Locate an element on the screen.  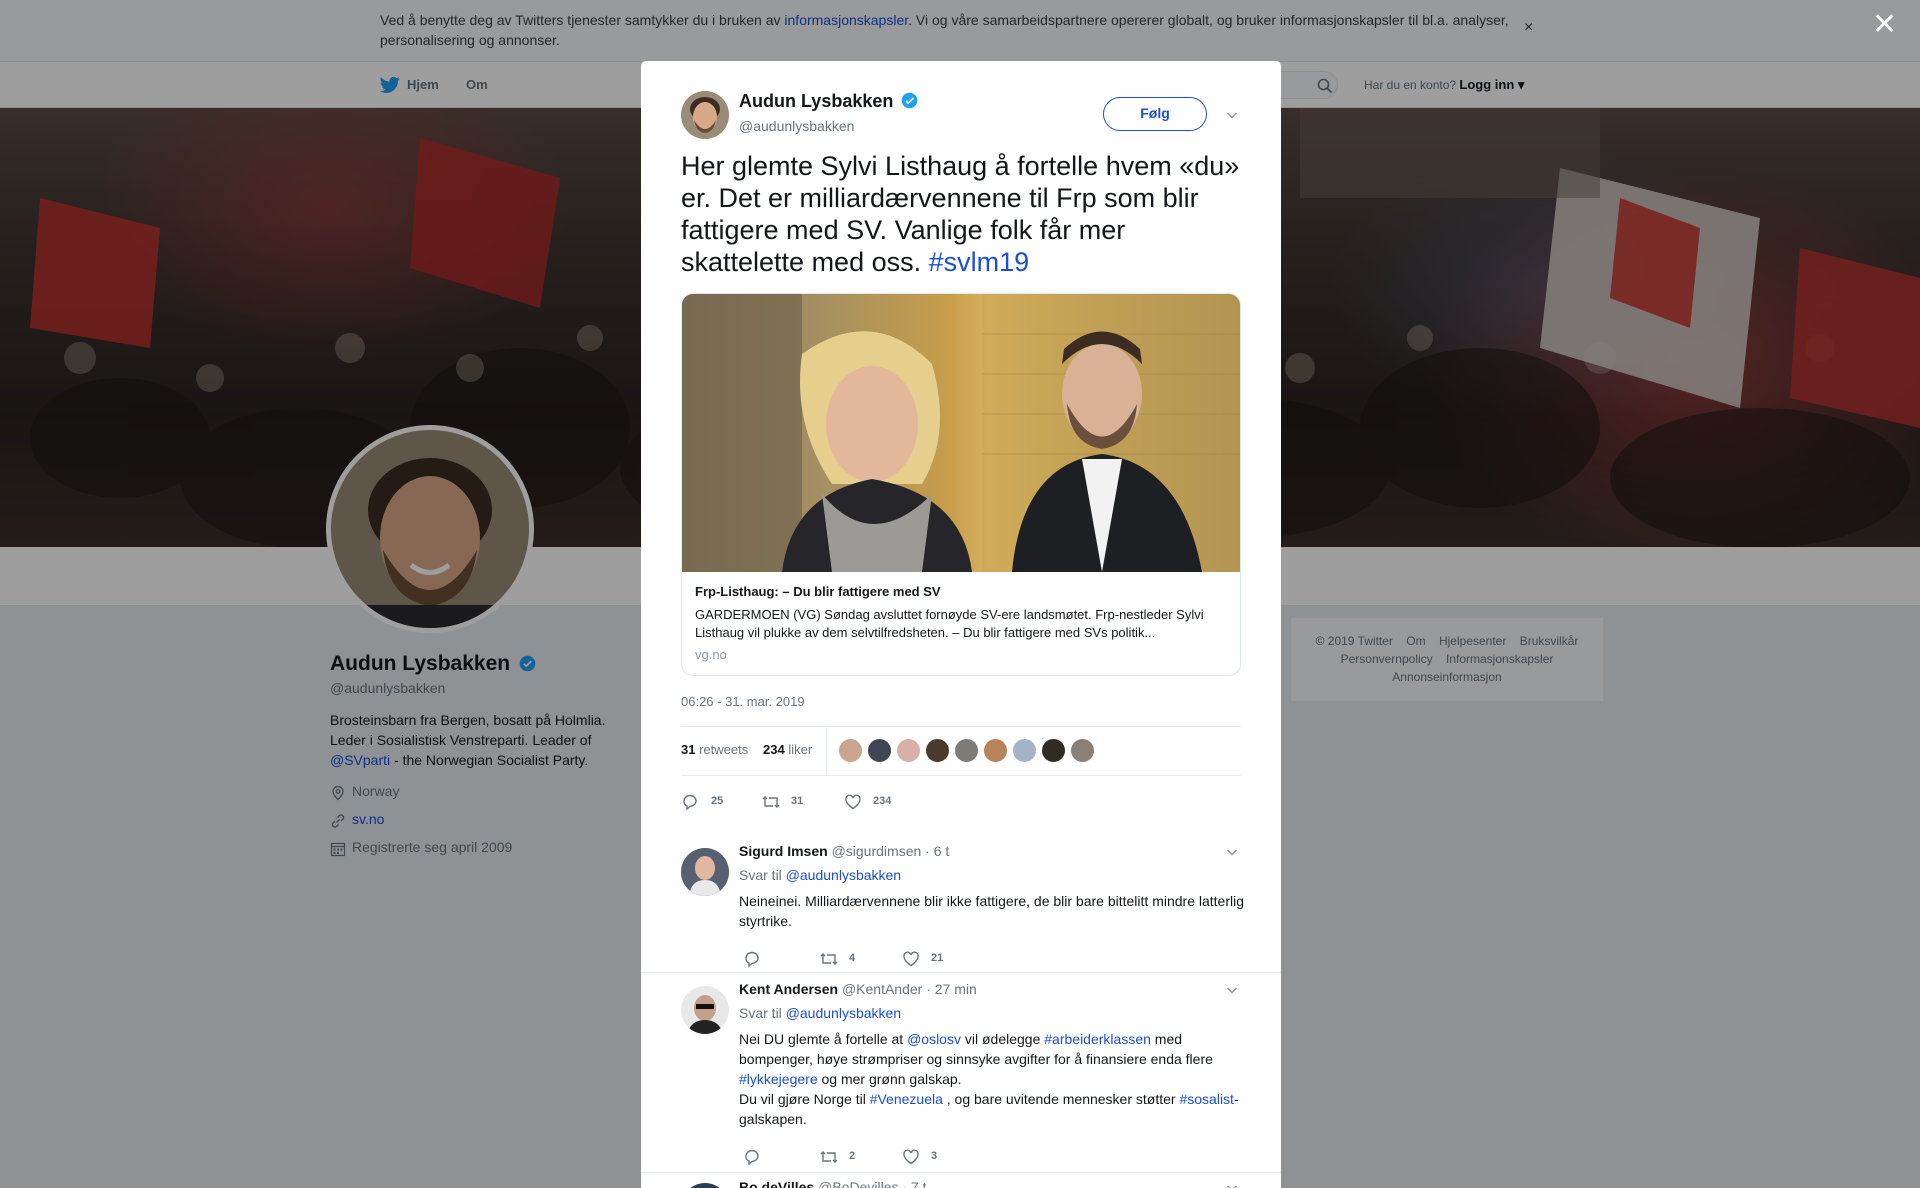
reply-author-handle: @KentAnder is located at coordinates (882, 989).